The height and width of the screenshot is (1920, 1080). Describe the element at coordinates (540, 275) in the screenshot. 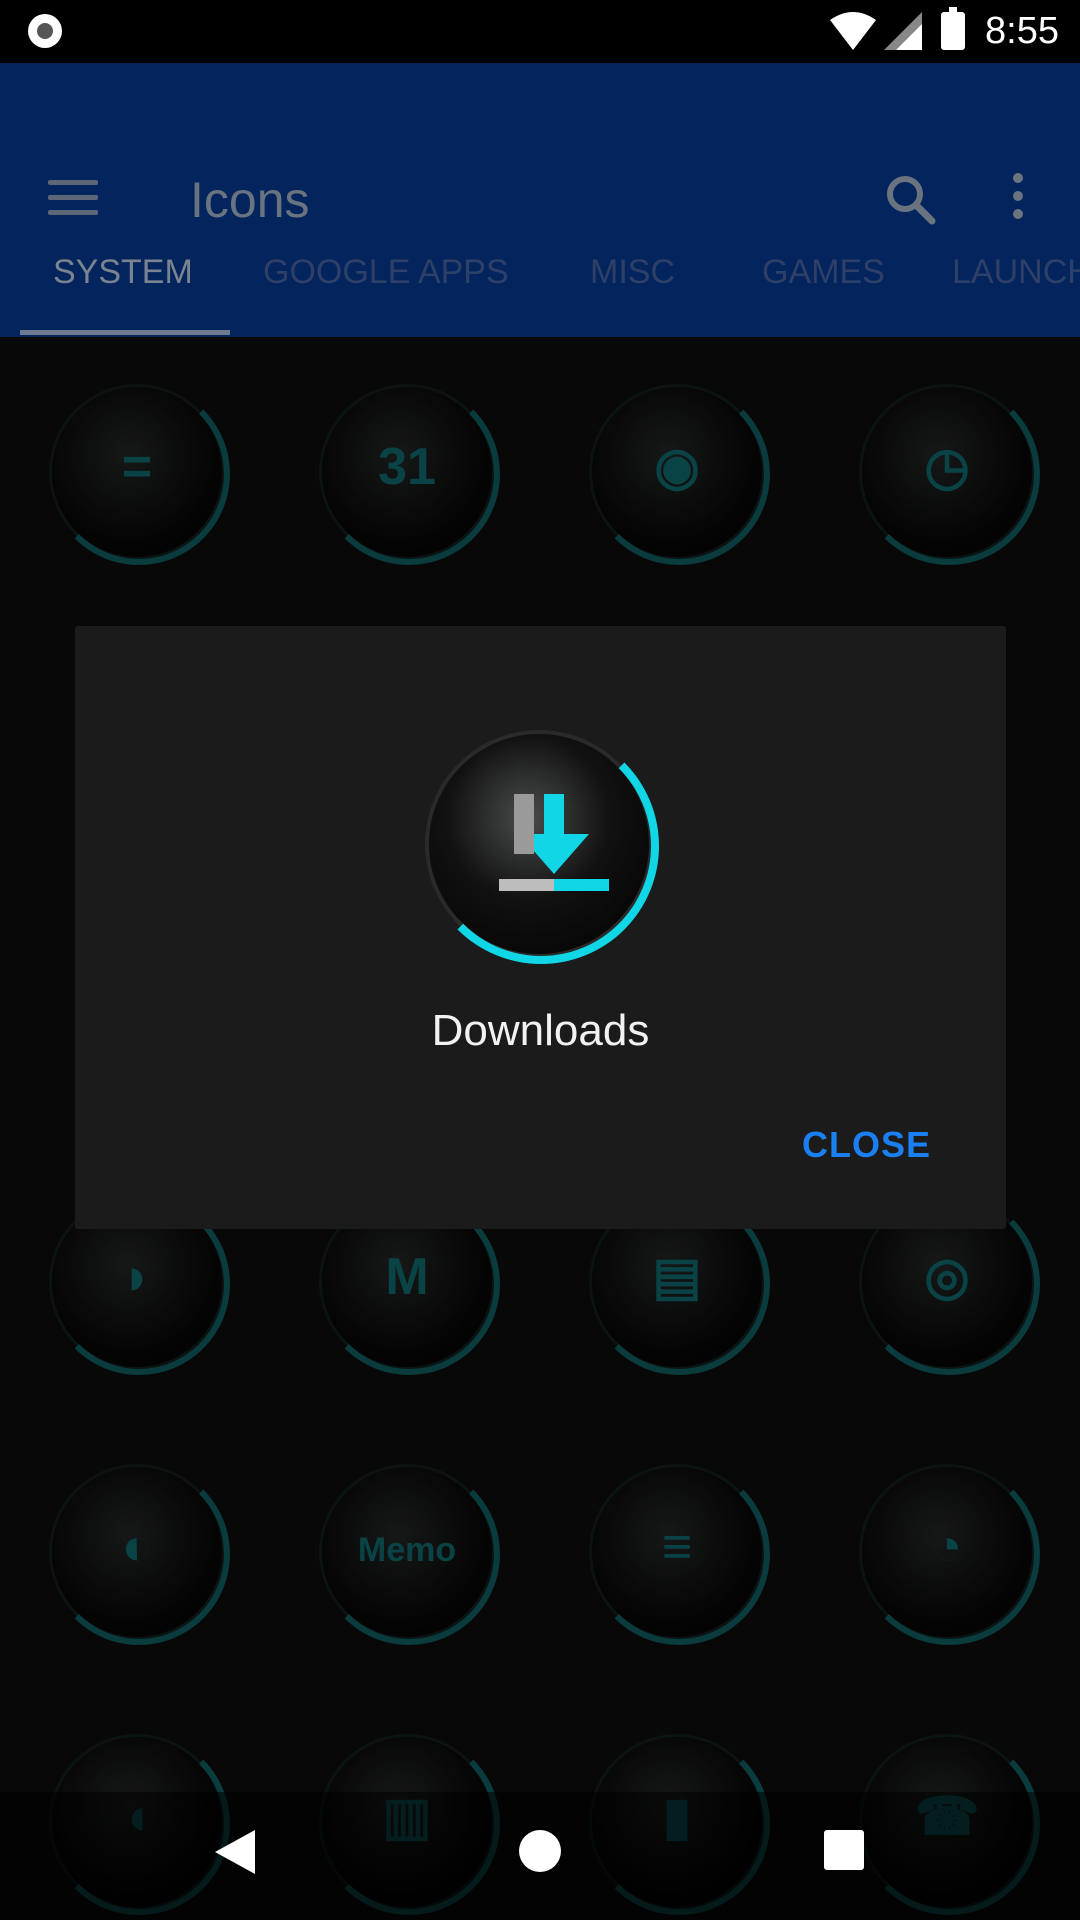

I see `tab-bar: SYSTEM GOOGLE APPS MISC GAMES LAUNCH` at that location.